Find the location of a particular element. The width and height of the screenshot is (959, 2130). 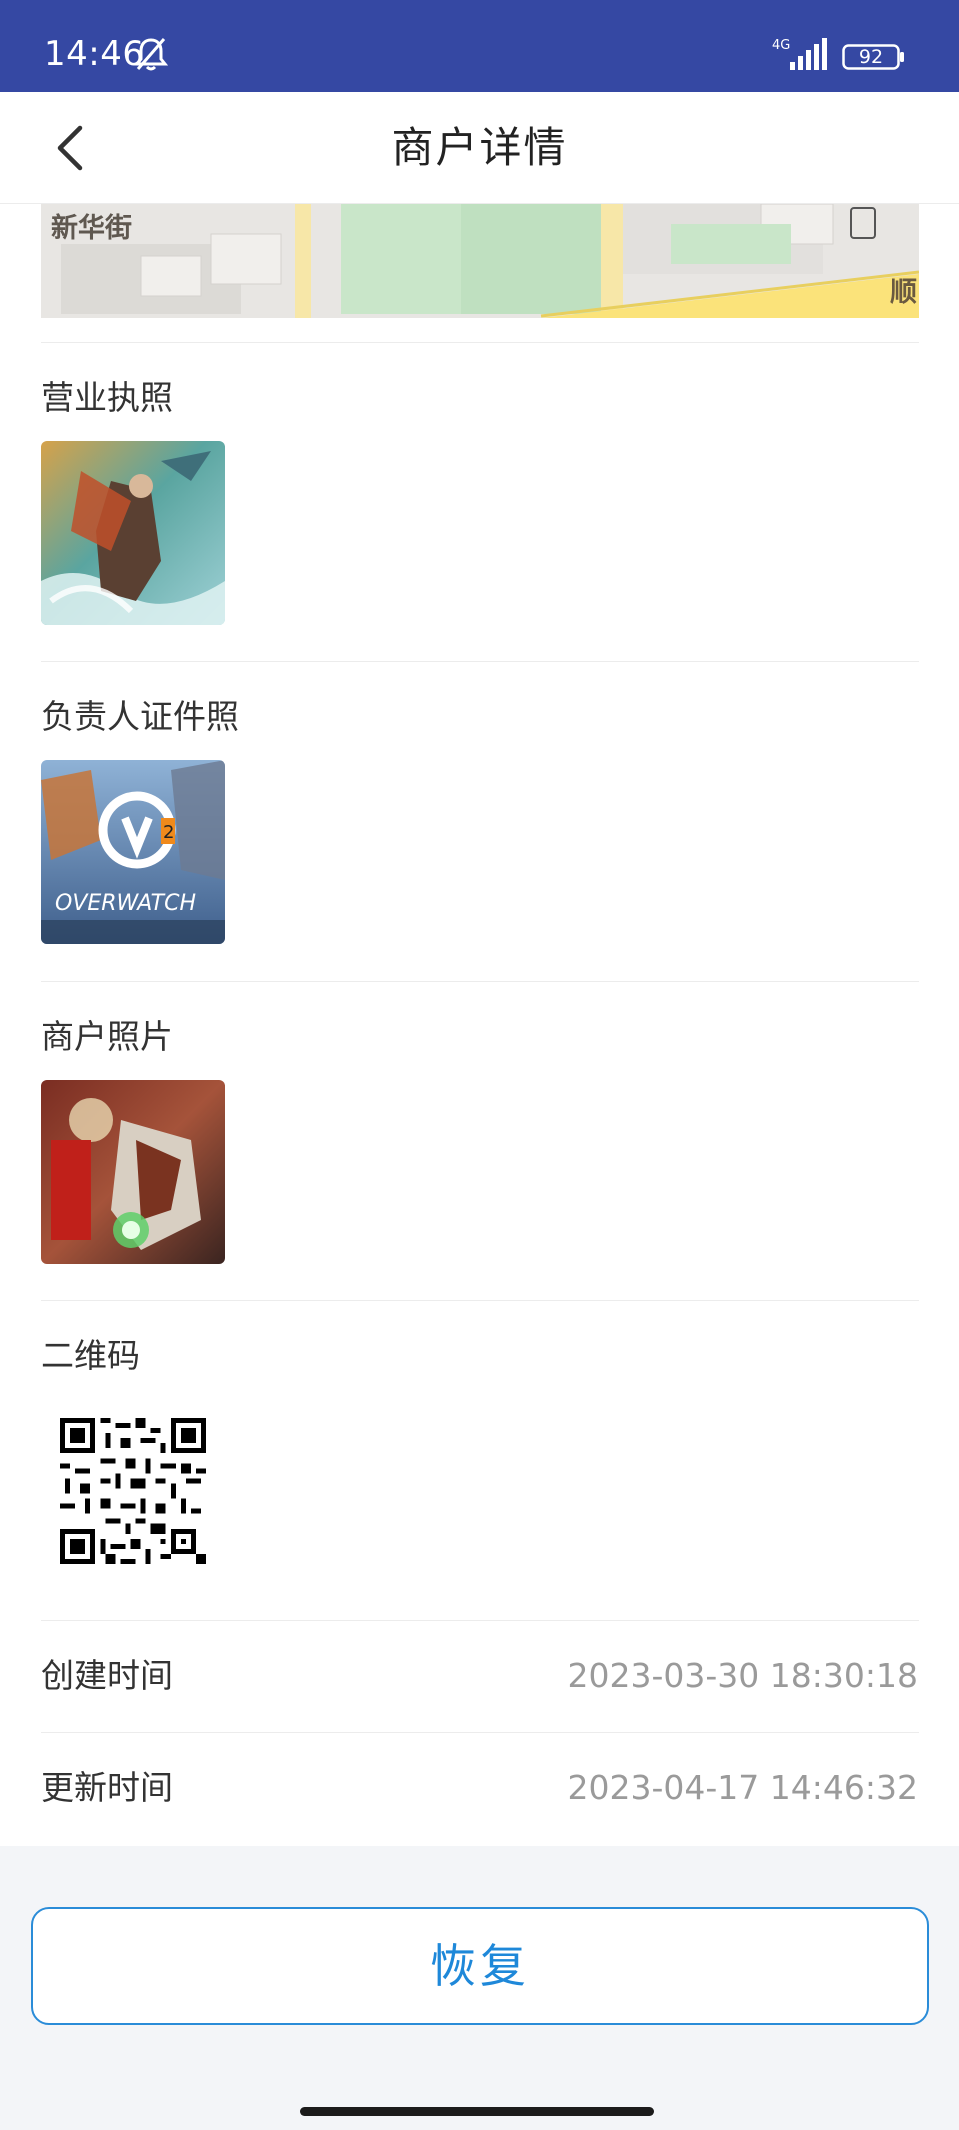

created-time-value: 2023-03-30 18:30:18 is located at coordinates (742, 1675).